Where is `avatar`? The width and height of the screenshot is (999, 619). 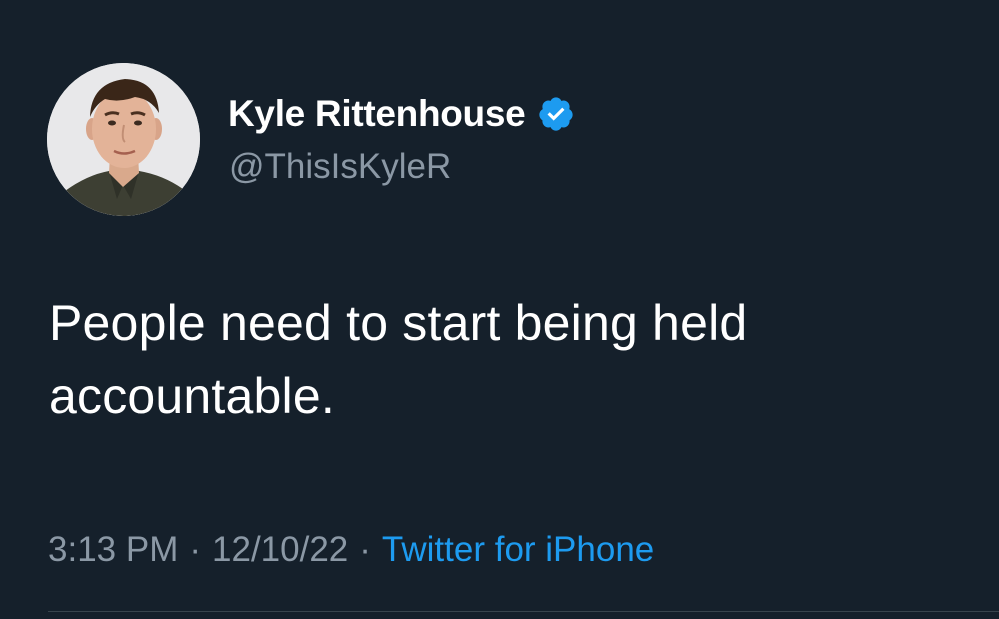
avatar is located at coordinates (123, 139).